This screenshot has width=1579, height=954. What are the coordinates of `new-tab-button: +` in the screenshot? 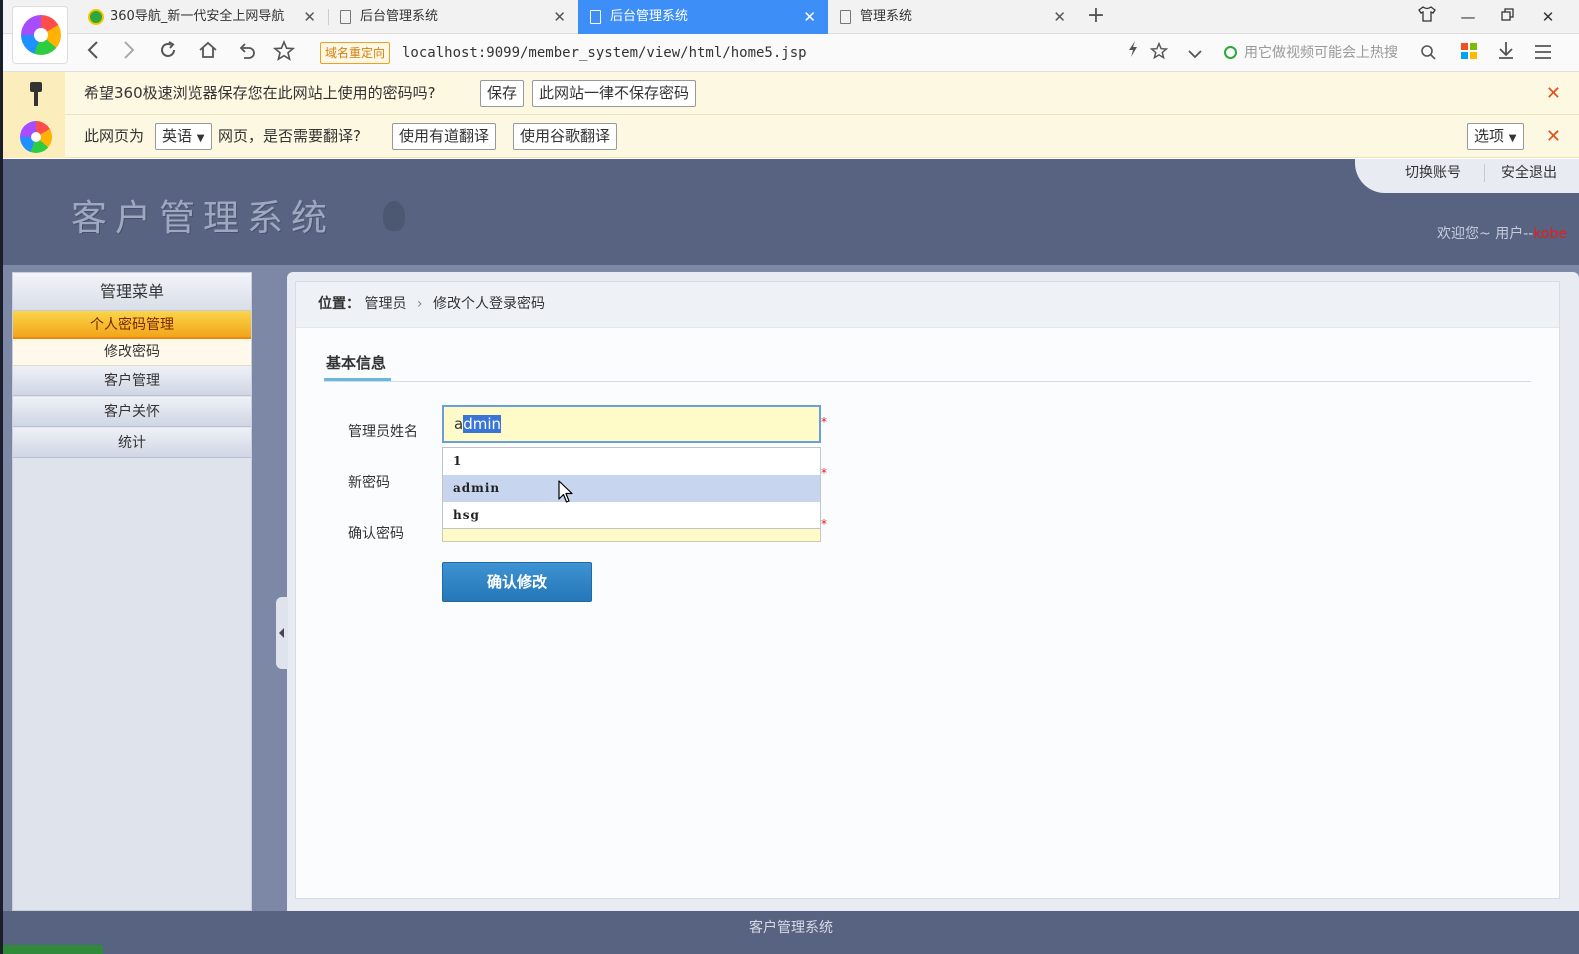 It's located at (1096, 17).